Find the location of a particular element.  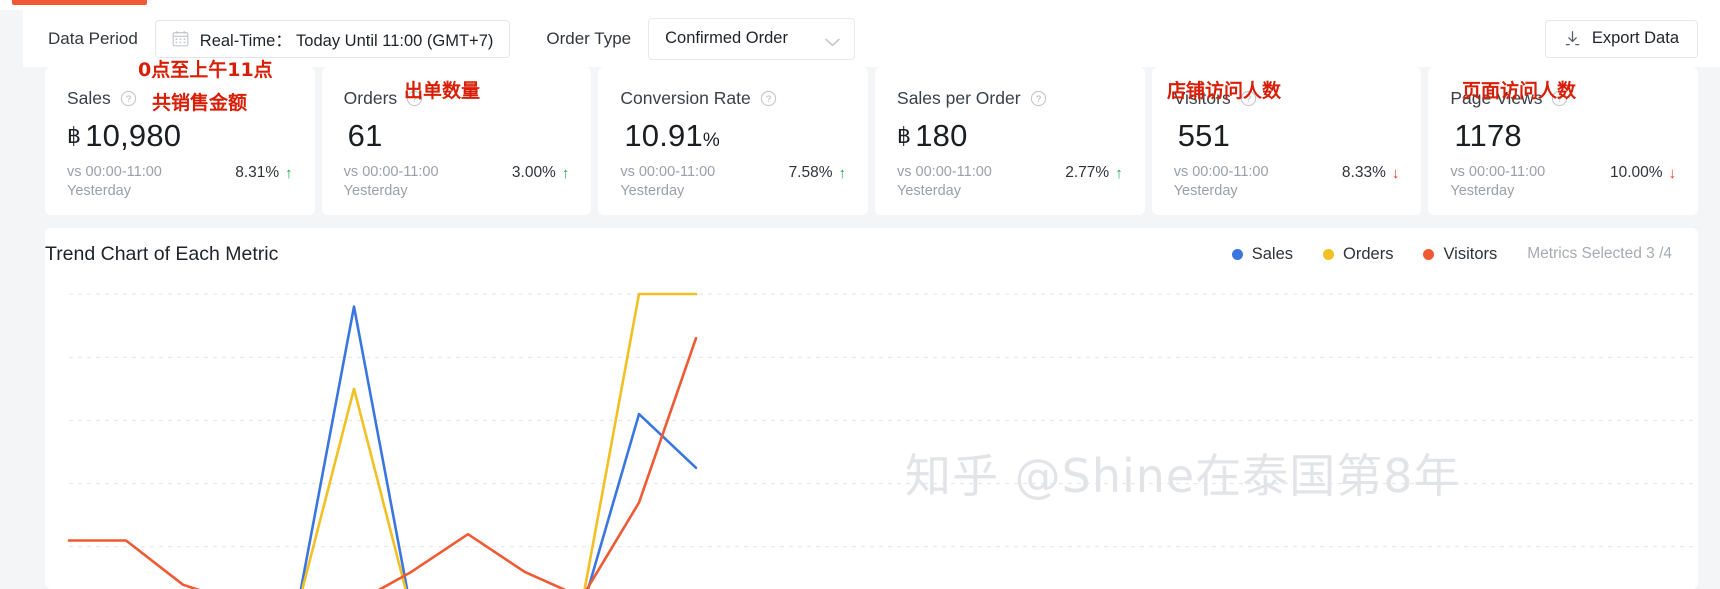

export-data-label: Export Data is located at coordinates (1635, 38).